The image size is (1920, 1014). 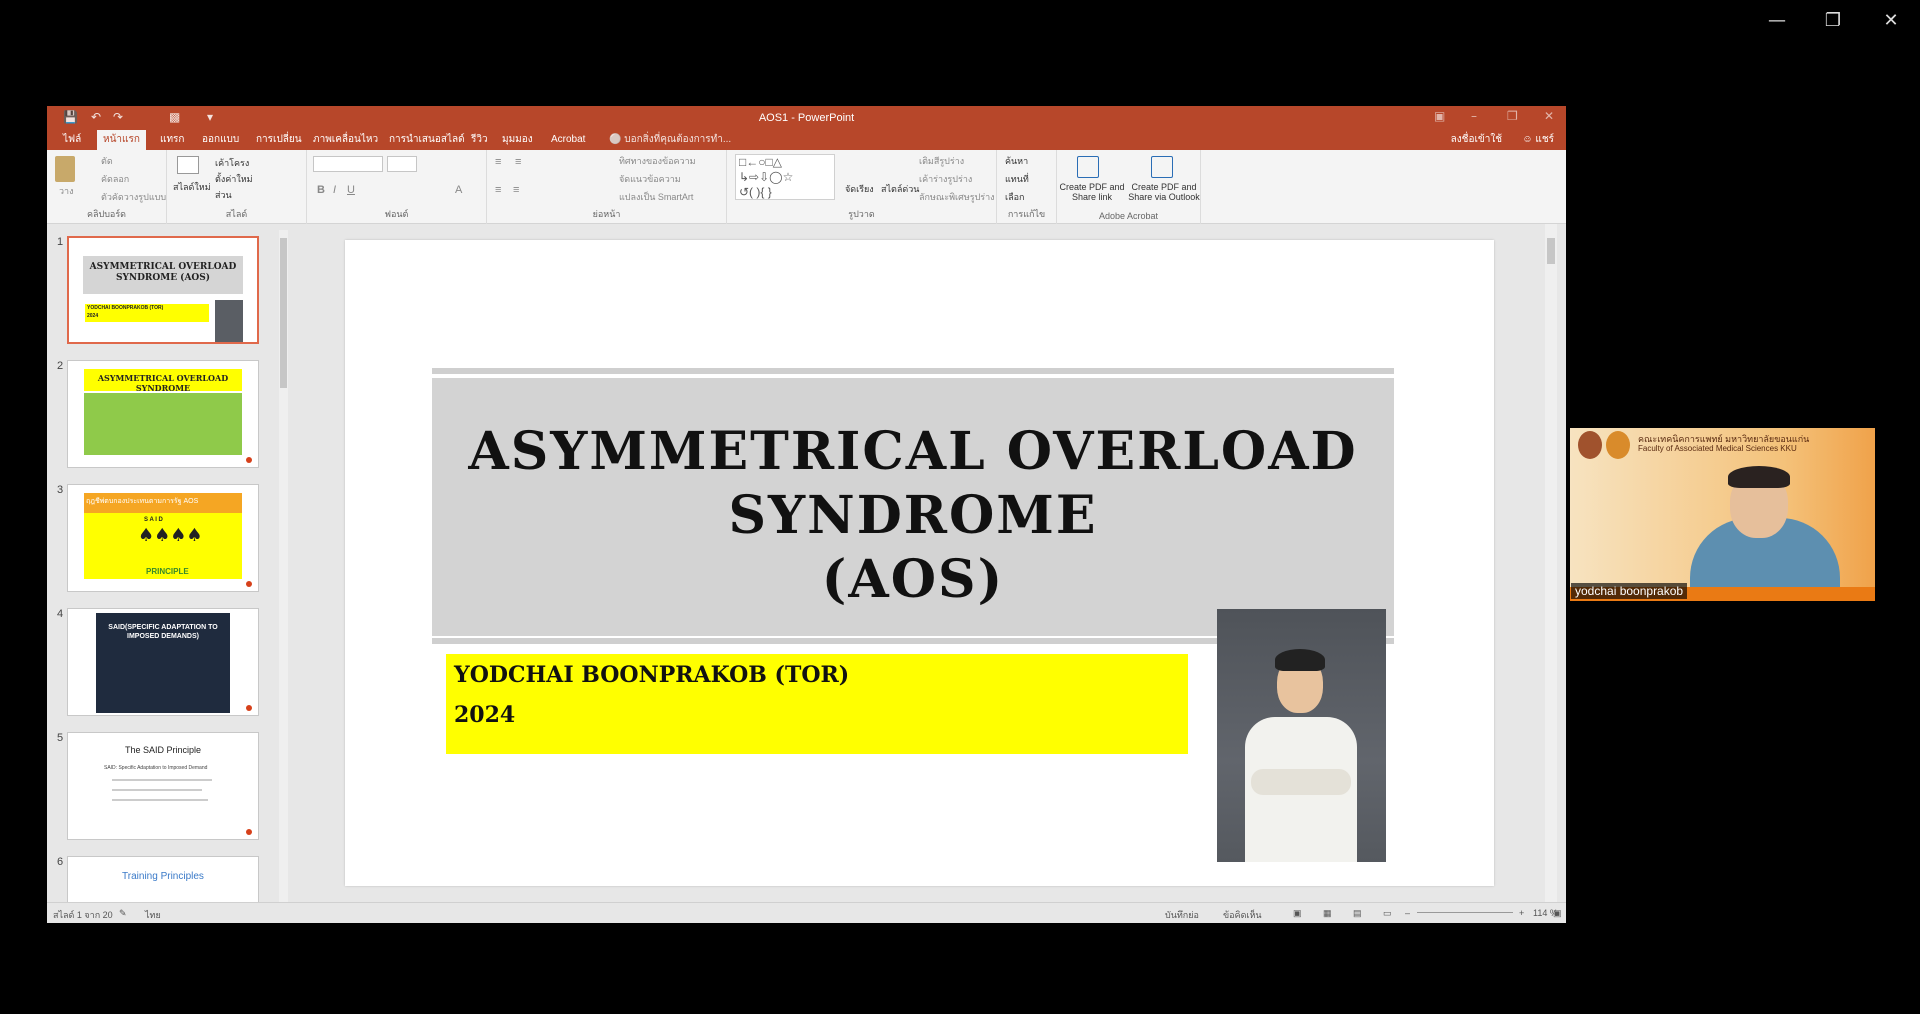 What do you see at coordinates (498, 162) in the screenshot?
I see `bullets-icon: ≡` at bounding box center [498, 162].